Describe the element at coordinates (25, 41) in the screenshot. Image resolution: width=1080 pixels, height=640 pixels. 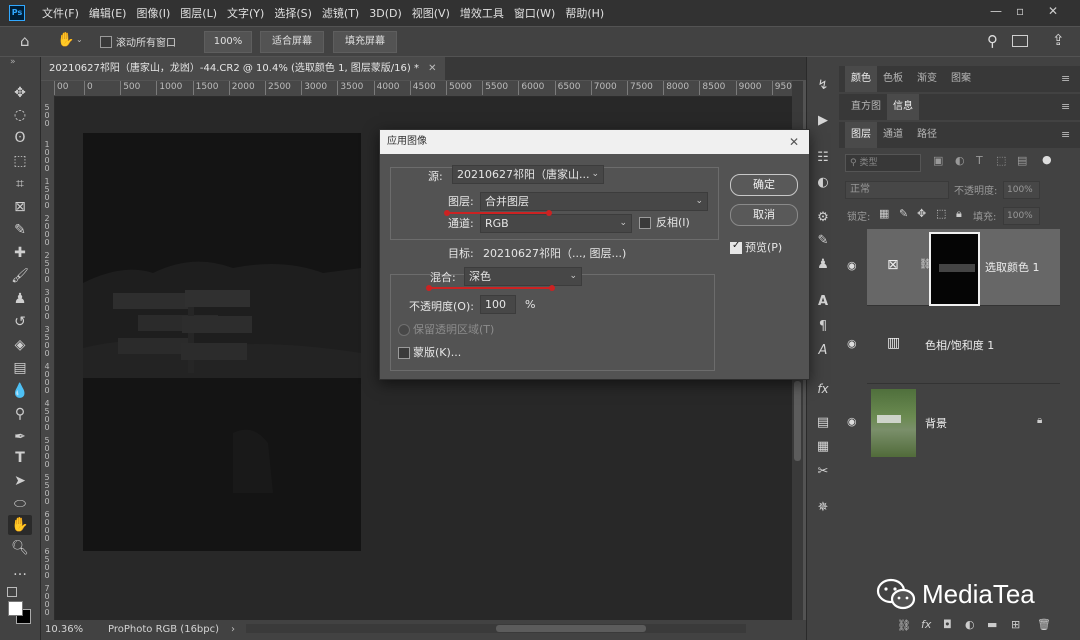
I see `home-icon: ⌂` at that location.